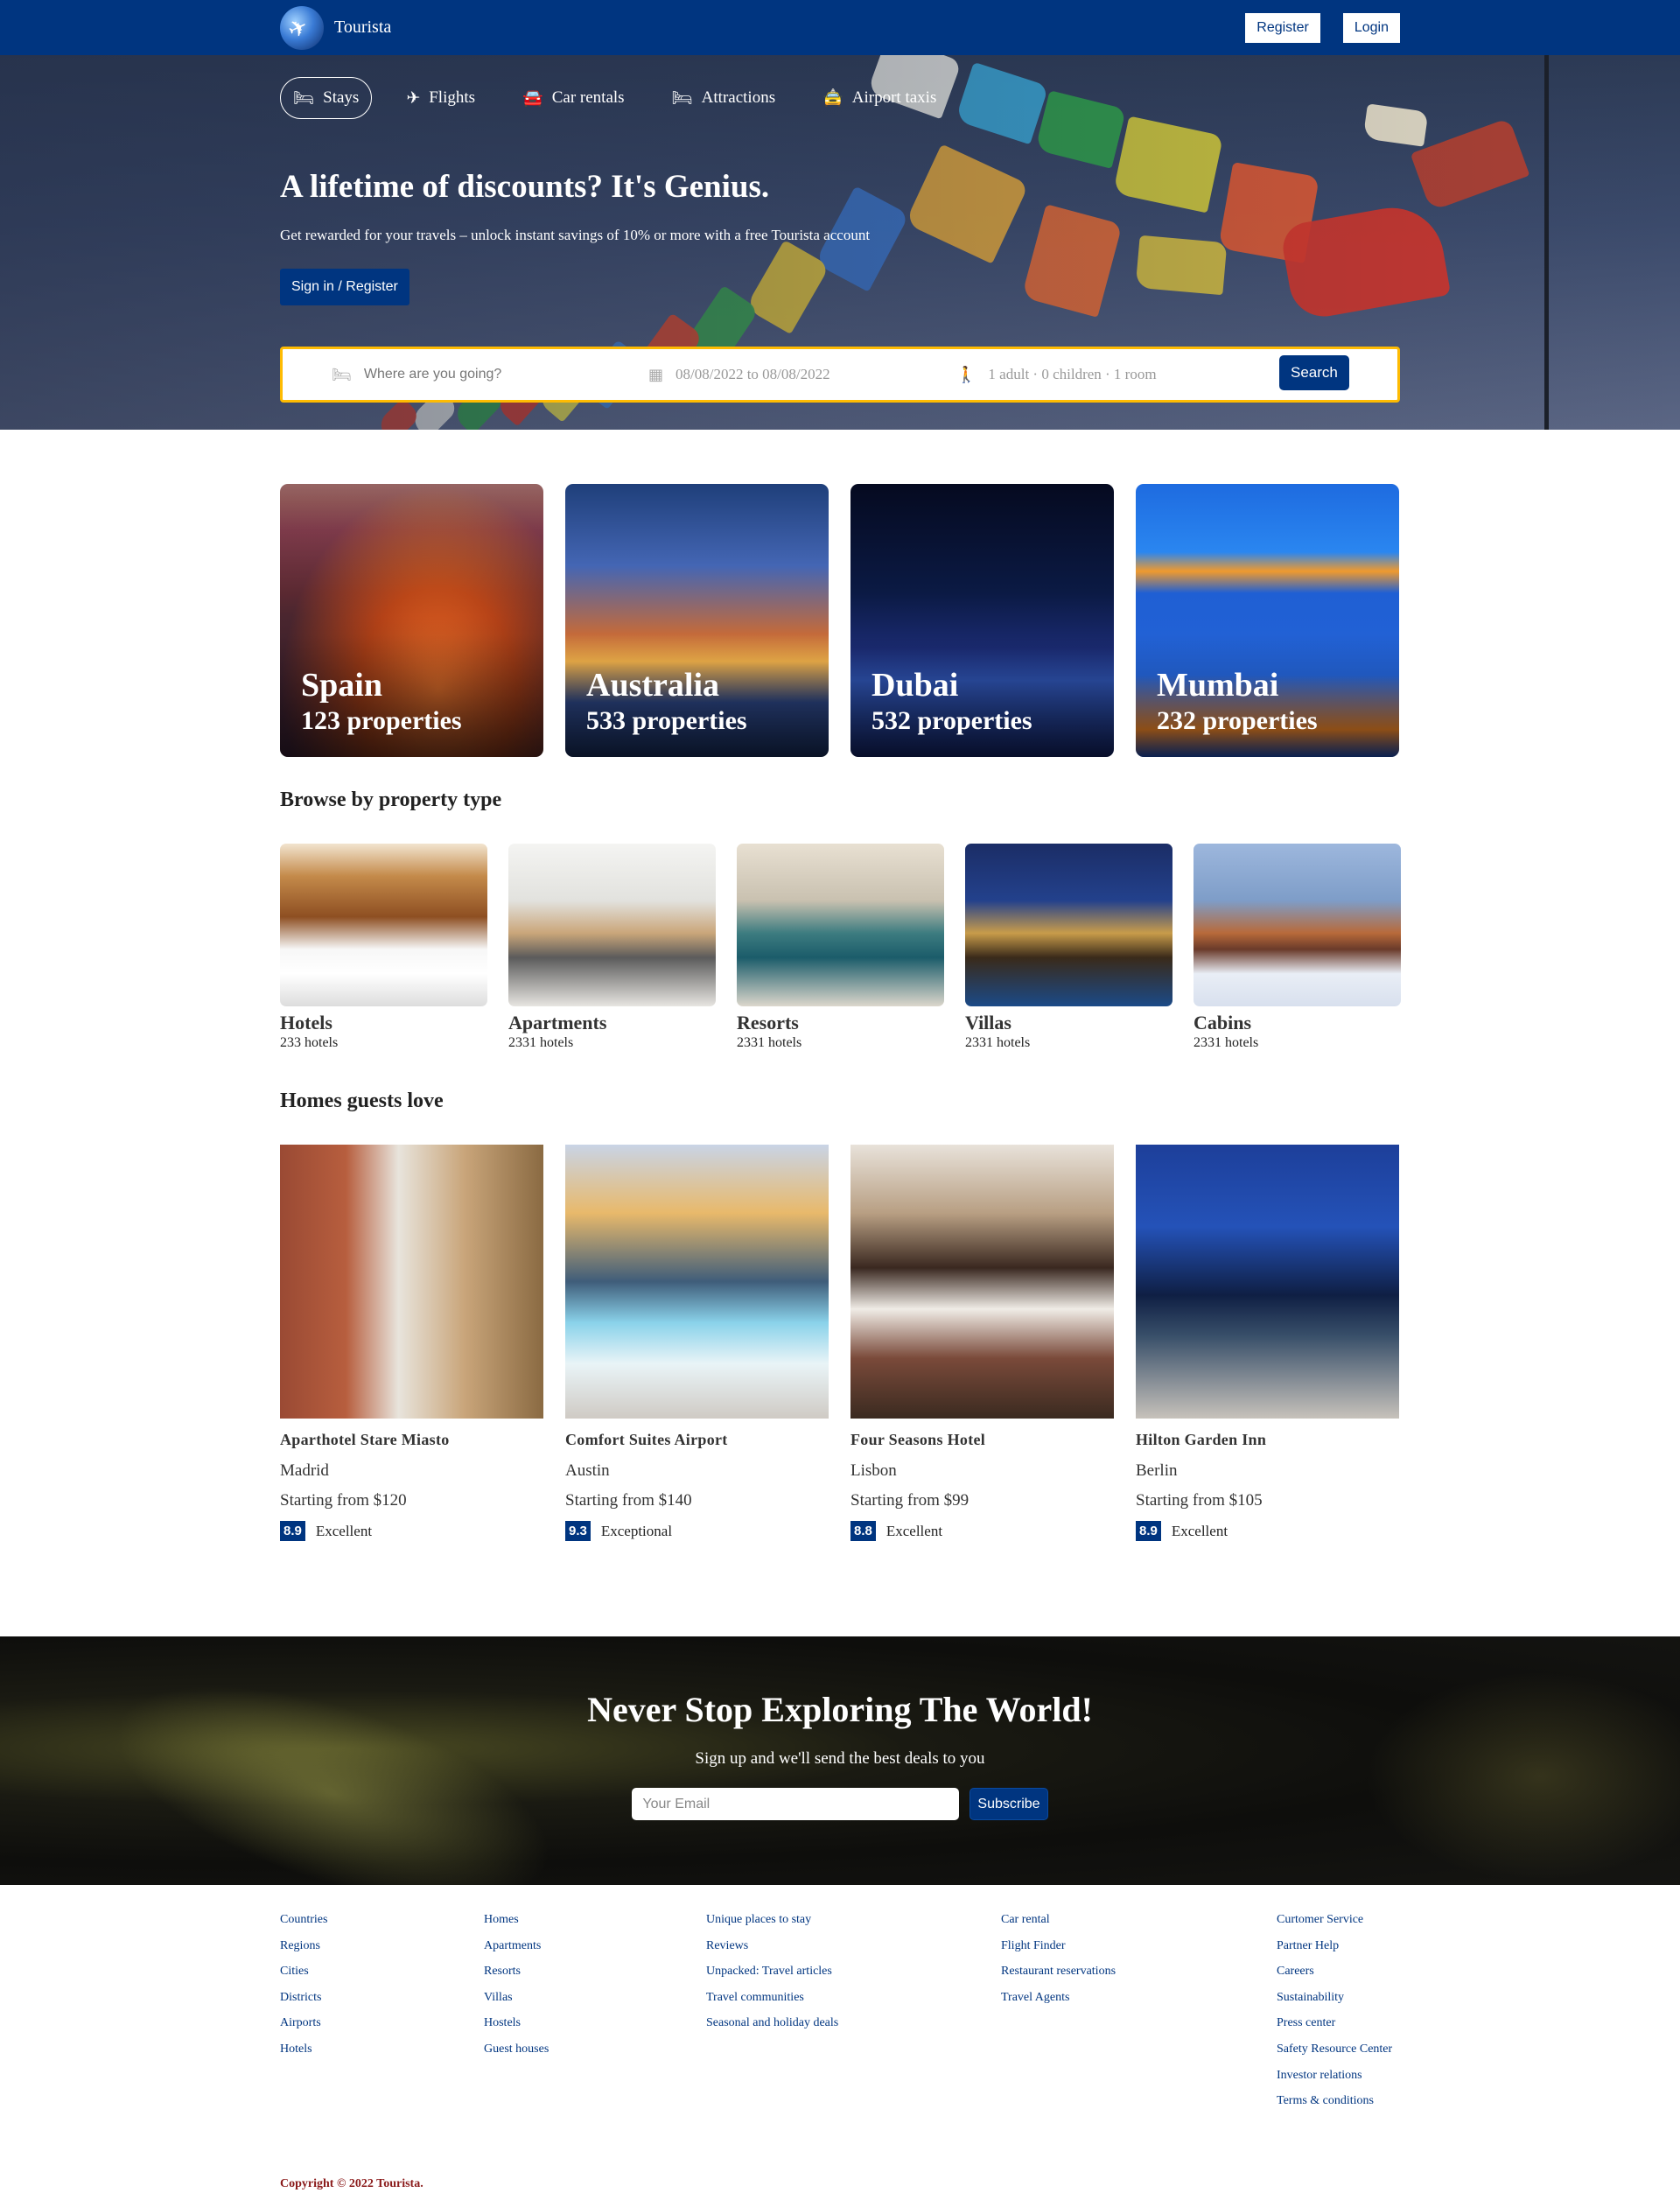 The height and width of the screenshot is (2193, 1680). I want to click on footer-link: Careers, so click(1334, 1972).